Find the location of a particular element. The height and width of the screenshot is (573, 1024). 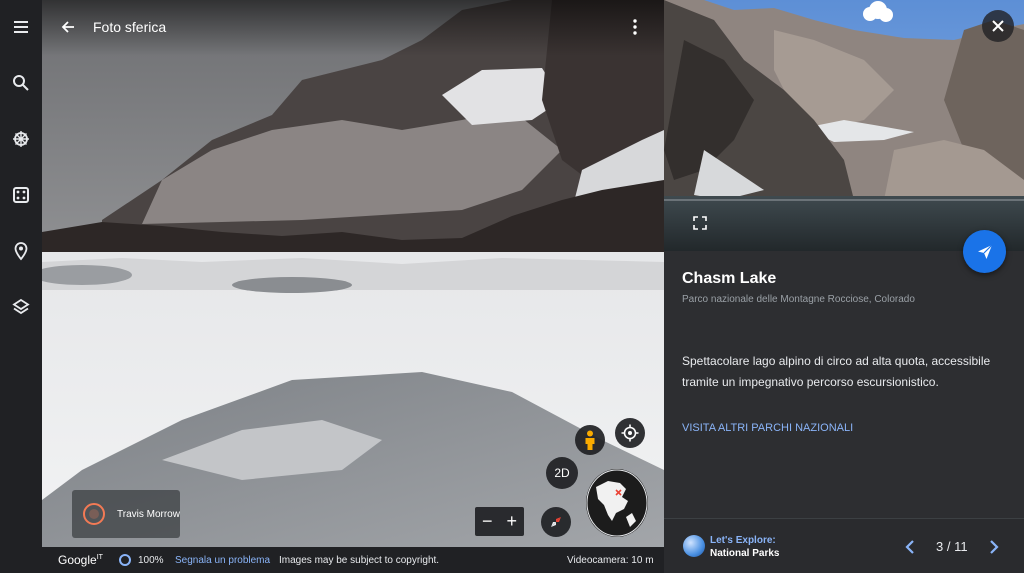

globe-icon is located at coordinates (617, 503).